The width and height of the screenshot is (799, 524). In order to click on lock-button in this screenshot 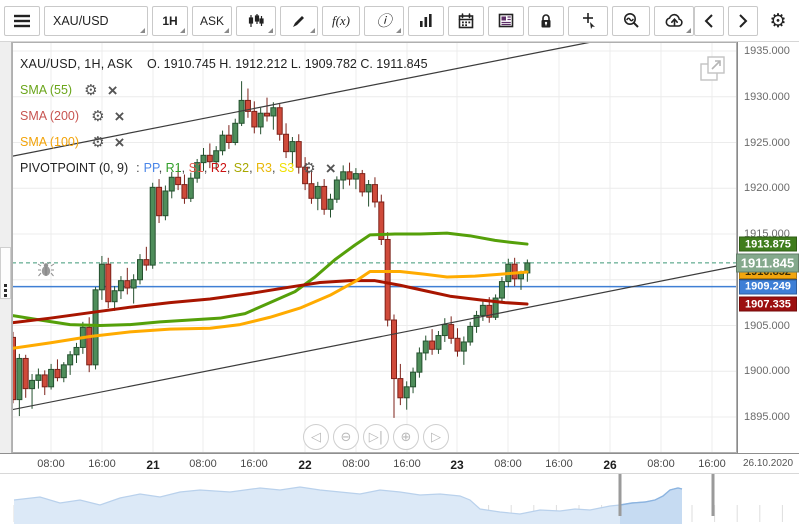, I will do `click(546, 20)`.